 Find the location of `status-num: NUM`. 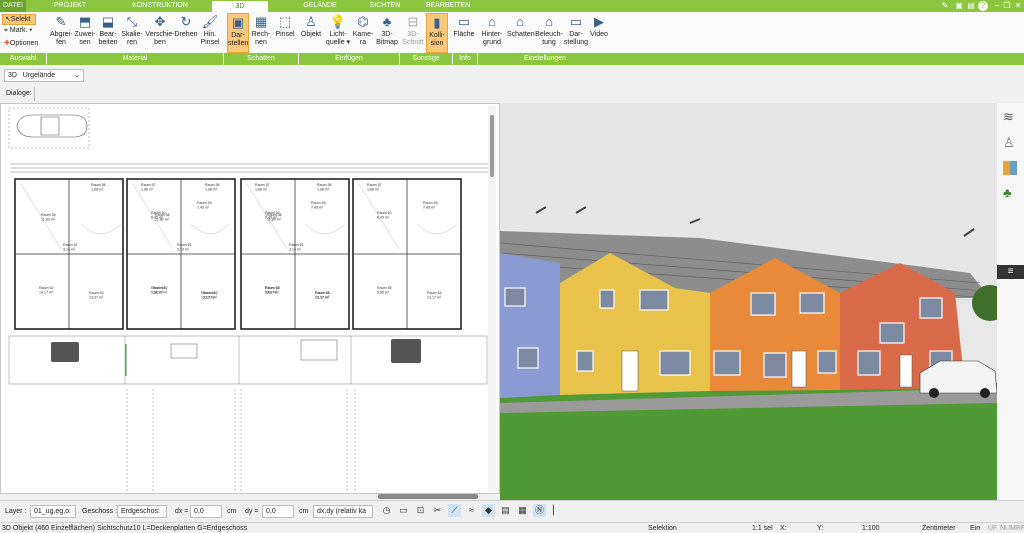

status-num: NUM is located at coordinates (1008, 528).